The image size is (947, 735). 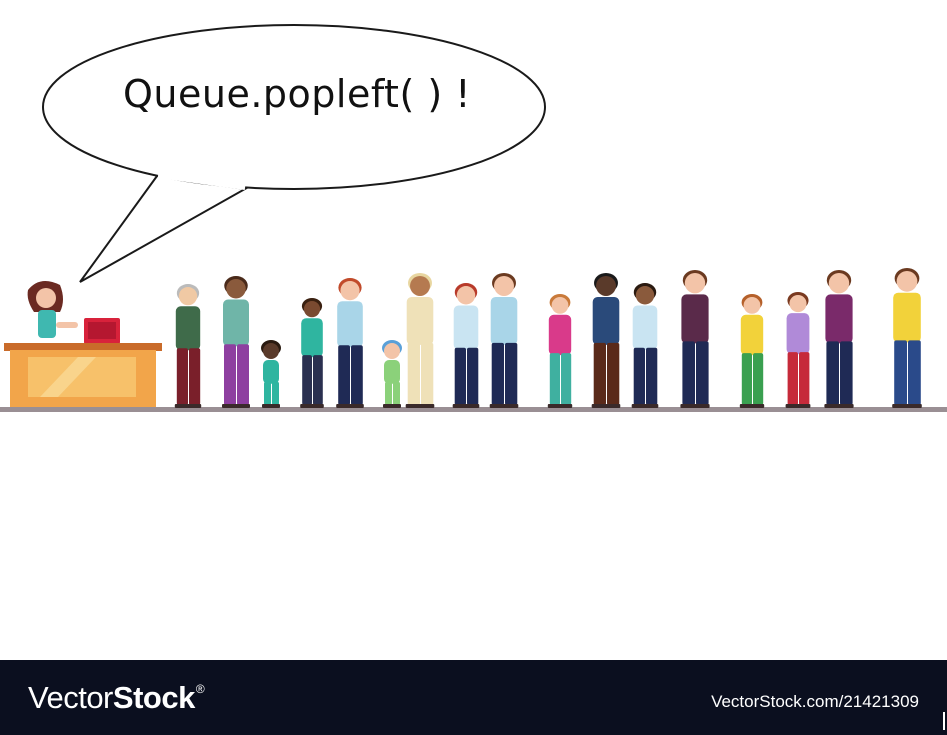 I want to click on vectorstock-logo: VectorStock®, so click(x=116, y=698).